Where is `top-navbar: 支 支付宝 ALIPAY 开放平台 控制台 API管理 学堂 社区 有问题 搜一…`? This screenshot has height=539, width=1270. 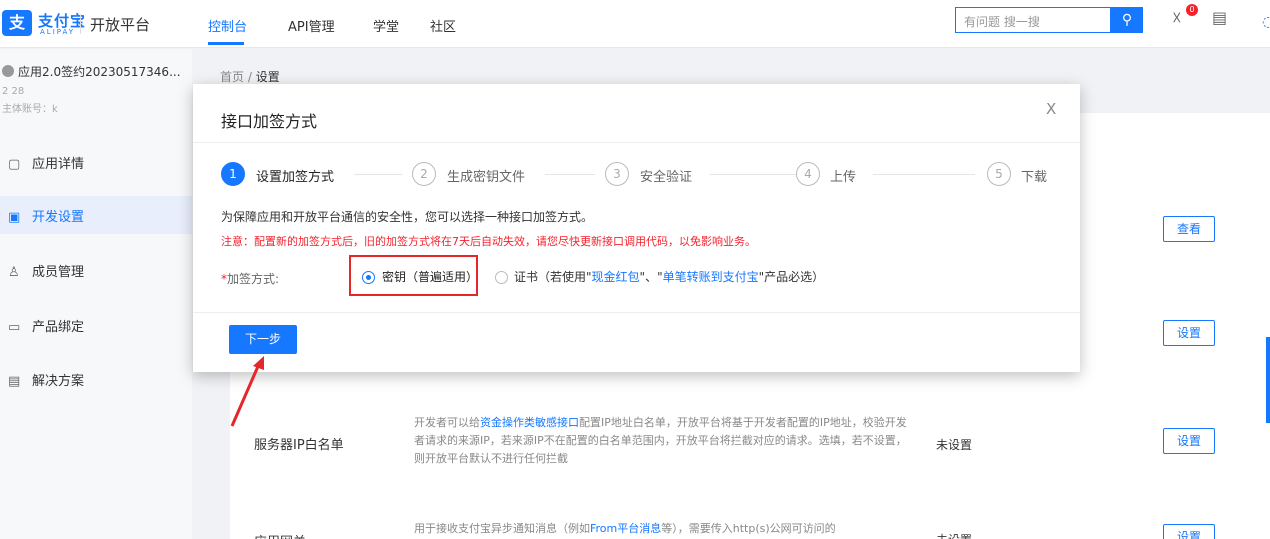
top-navbar: 支 支付宝 ALIPAY 开放平台 控制台 API管理 学堂 社区 有问题 搜一… is located at coordinates (635, 24).